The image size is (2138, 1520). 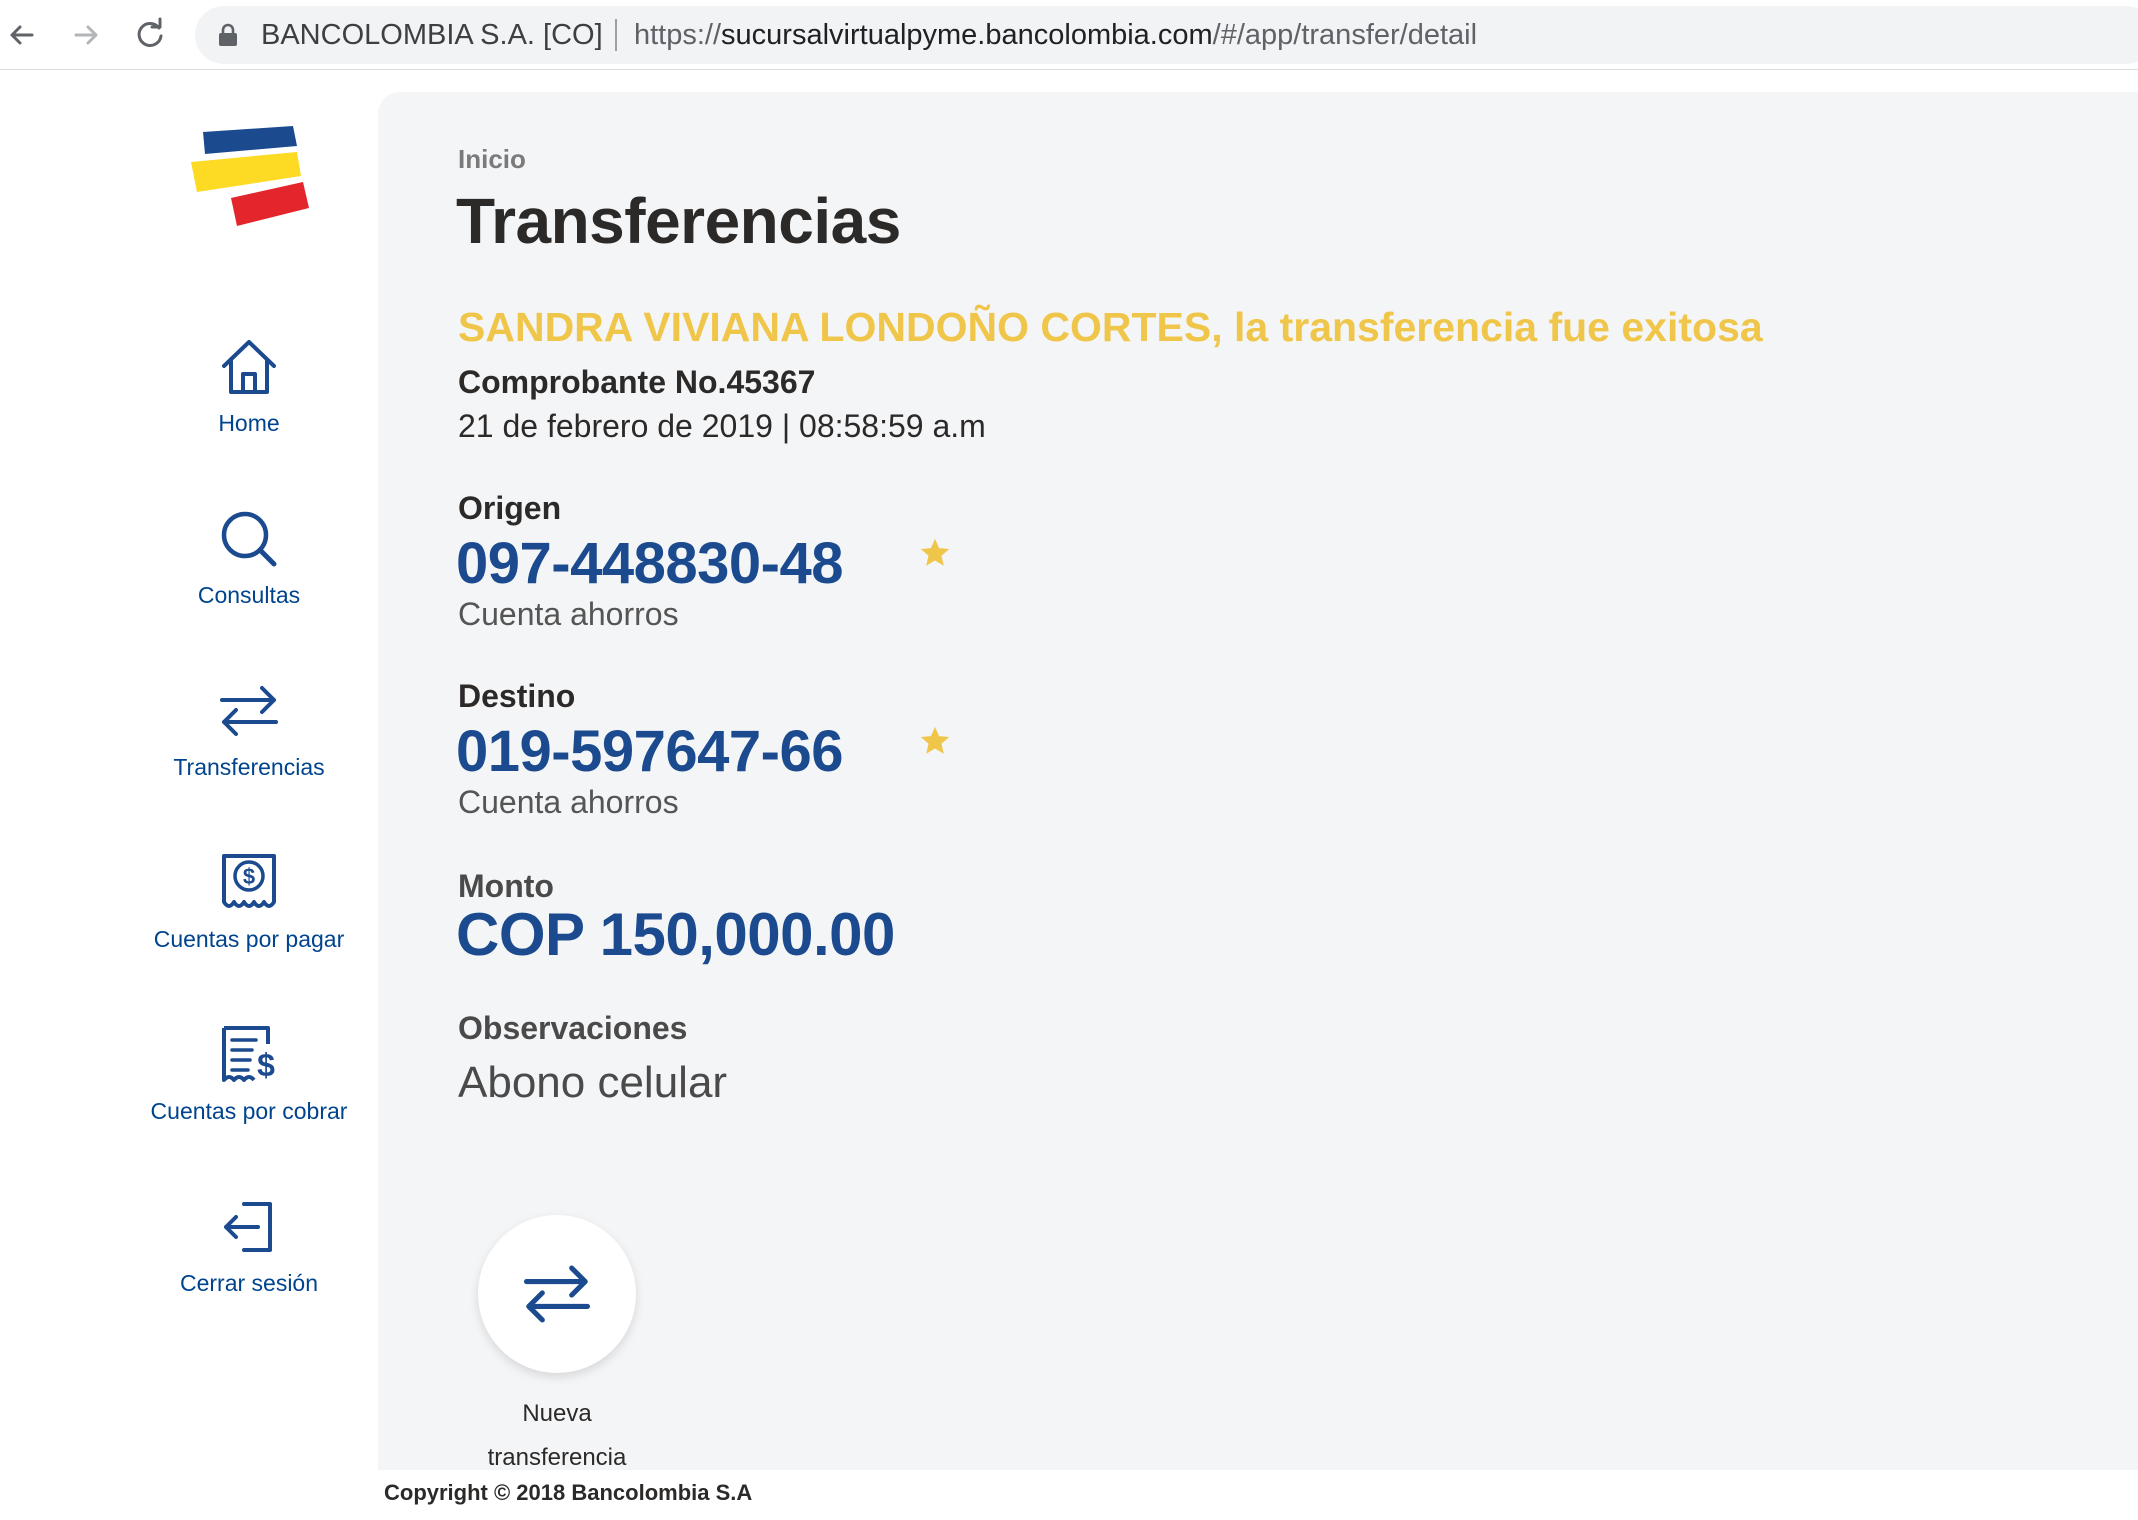 I want to click on destination-account-number: 019-597647-66, so click(x=649, y=751).